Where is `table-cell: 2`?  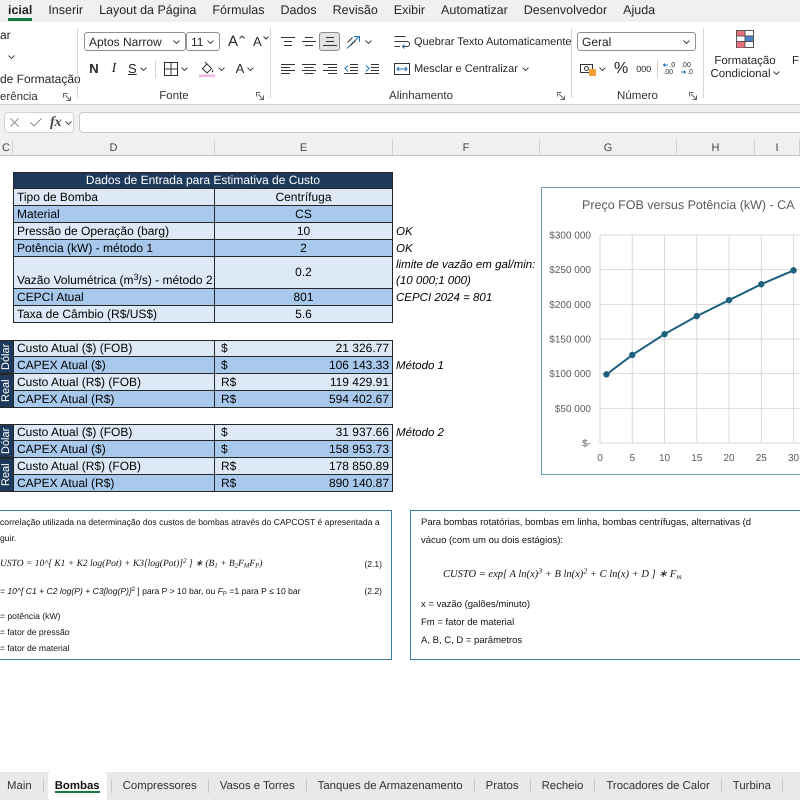 table-cell: 2 is located at coordinates (304, 248).